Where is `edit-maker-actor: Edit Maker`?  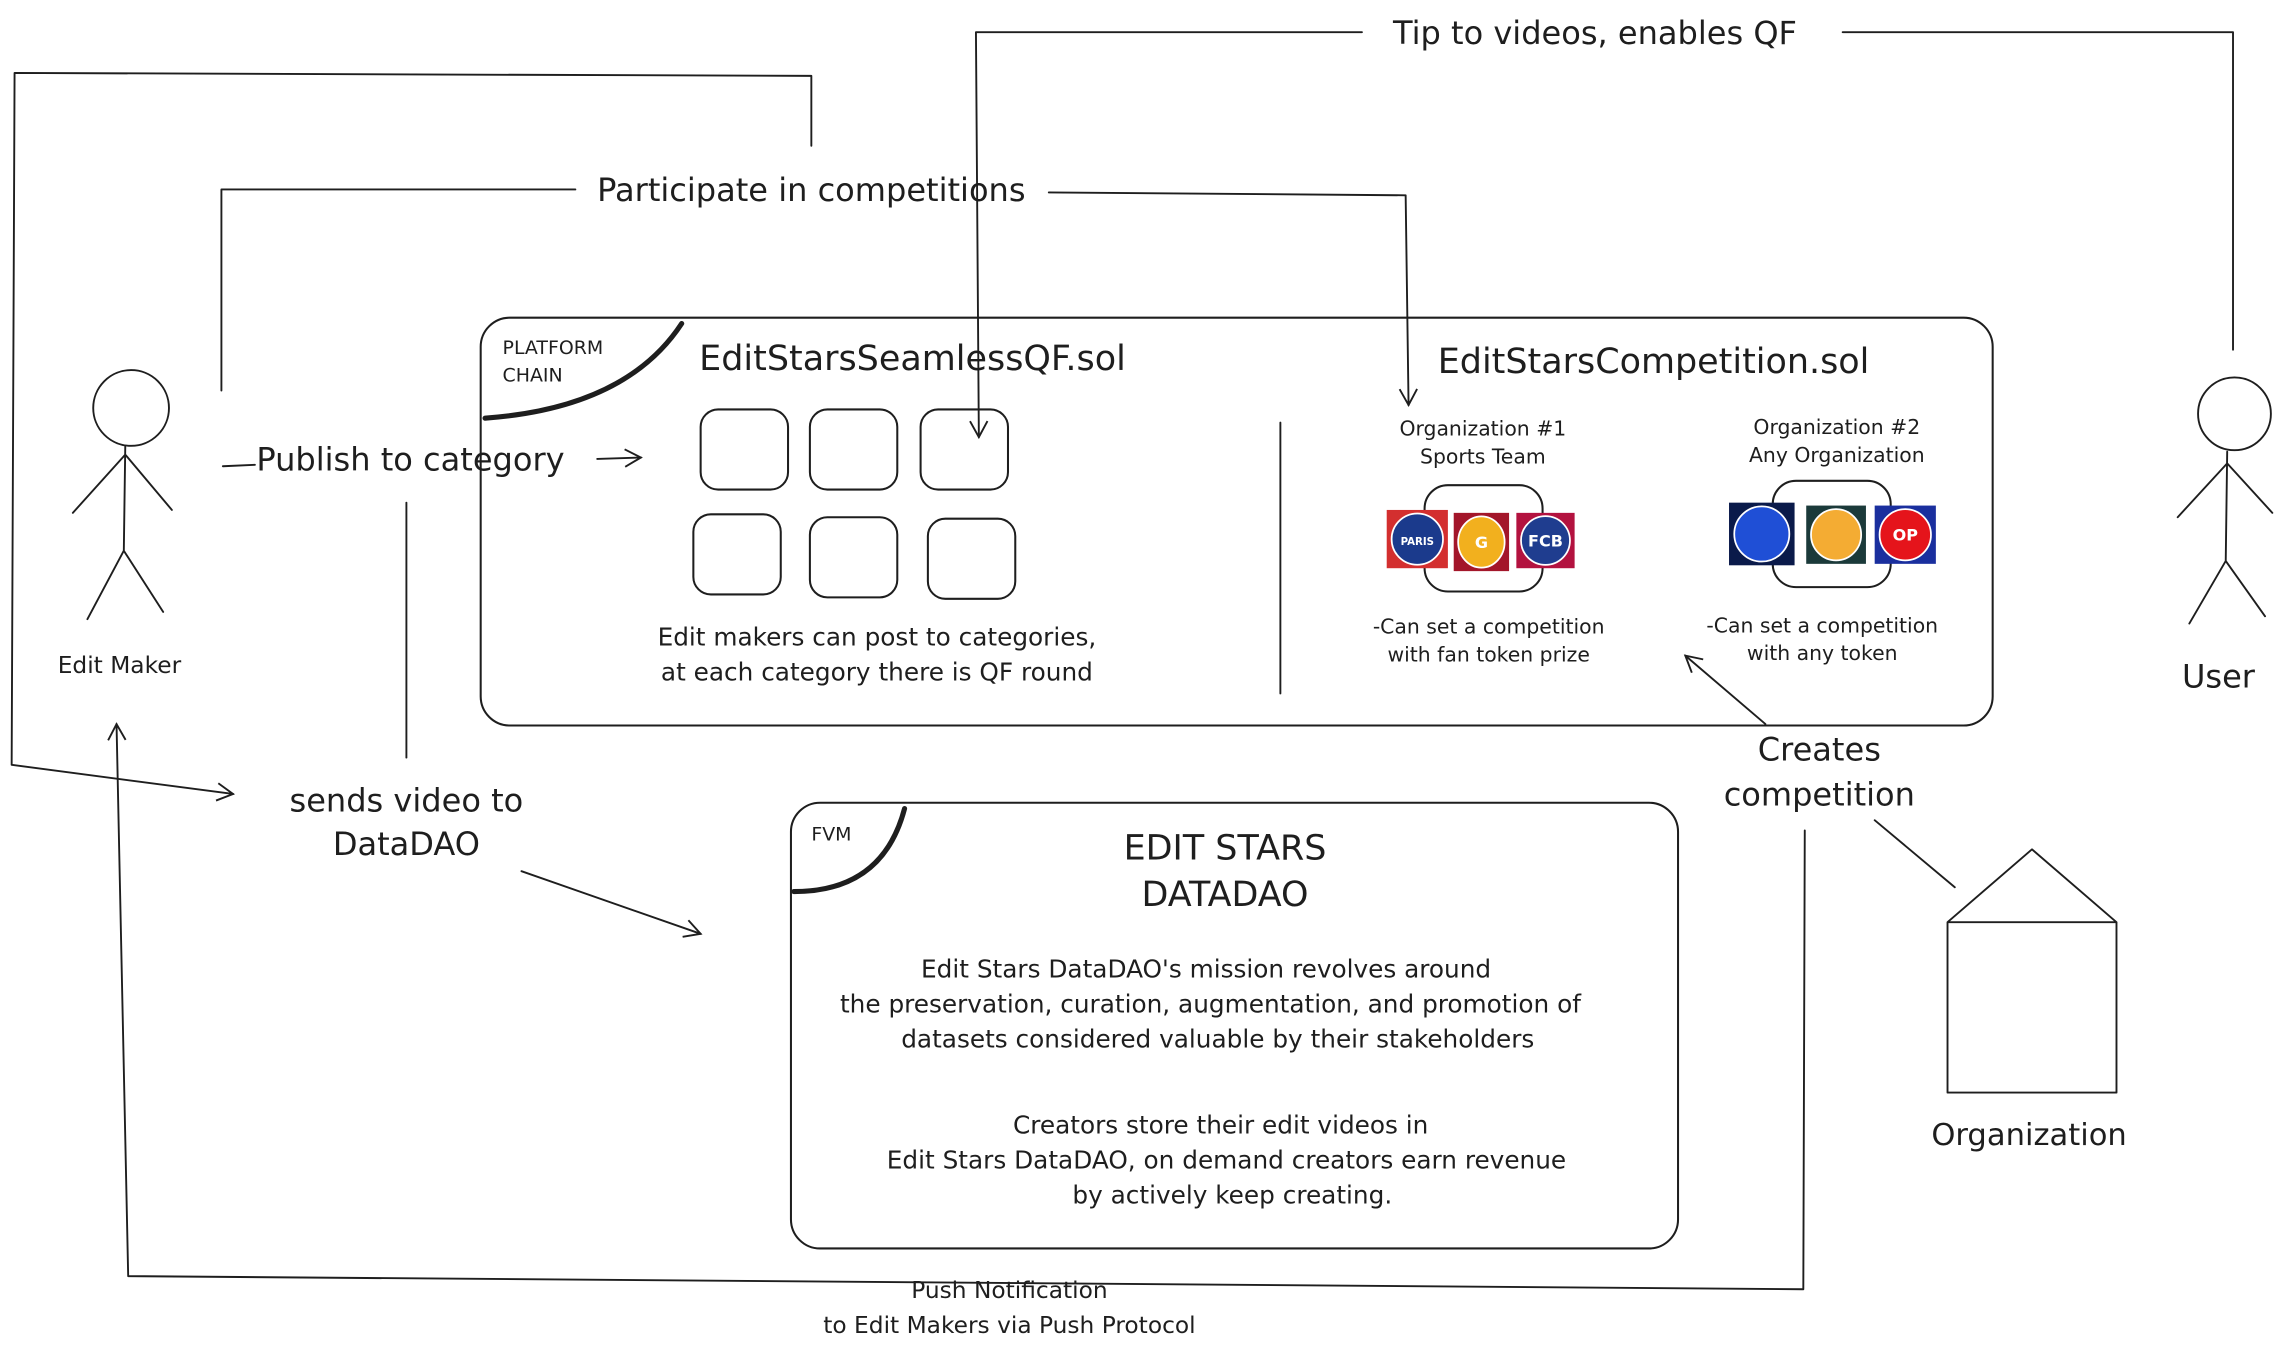 edit-maker-actor: Edit Maker is located at coordinates (120, 524).